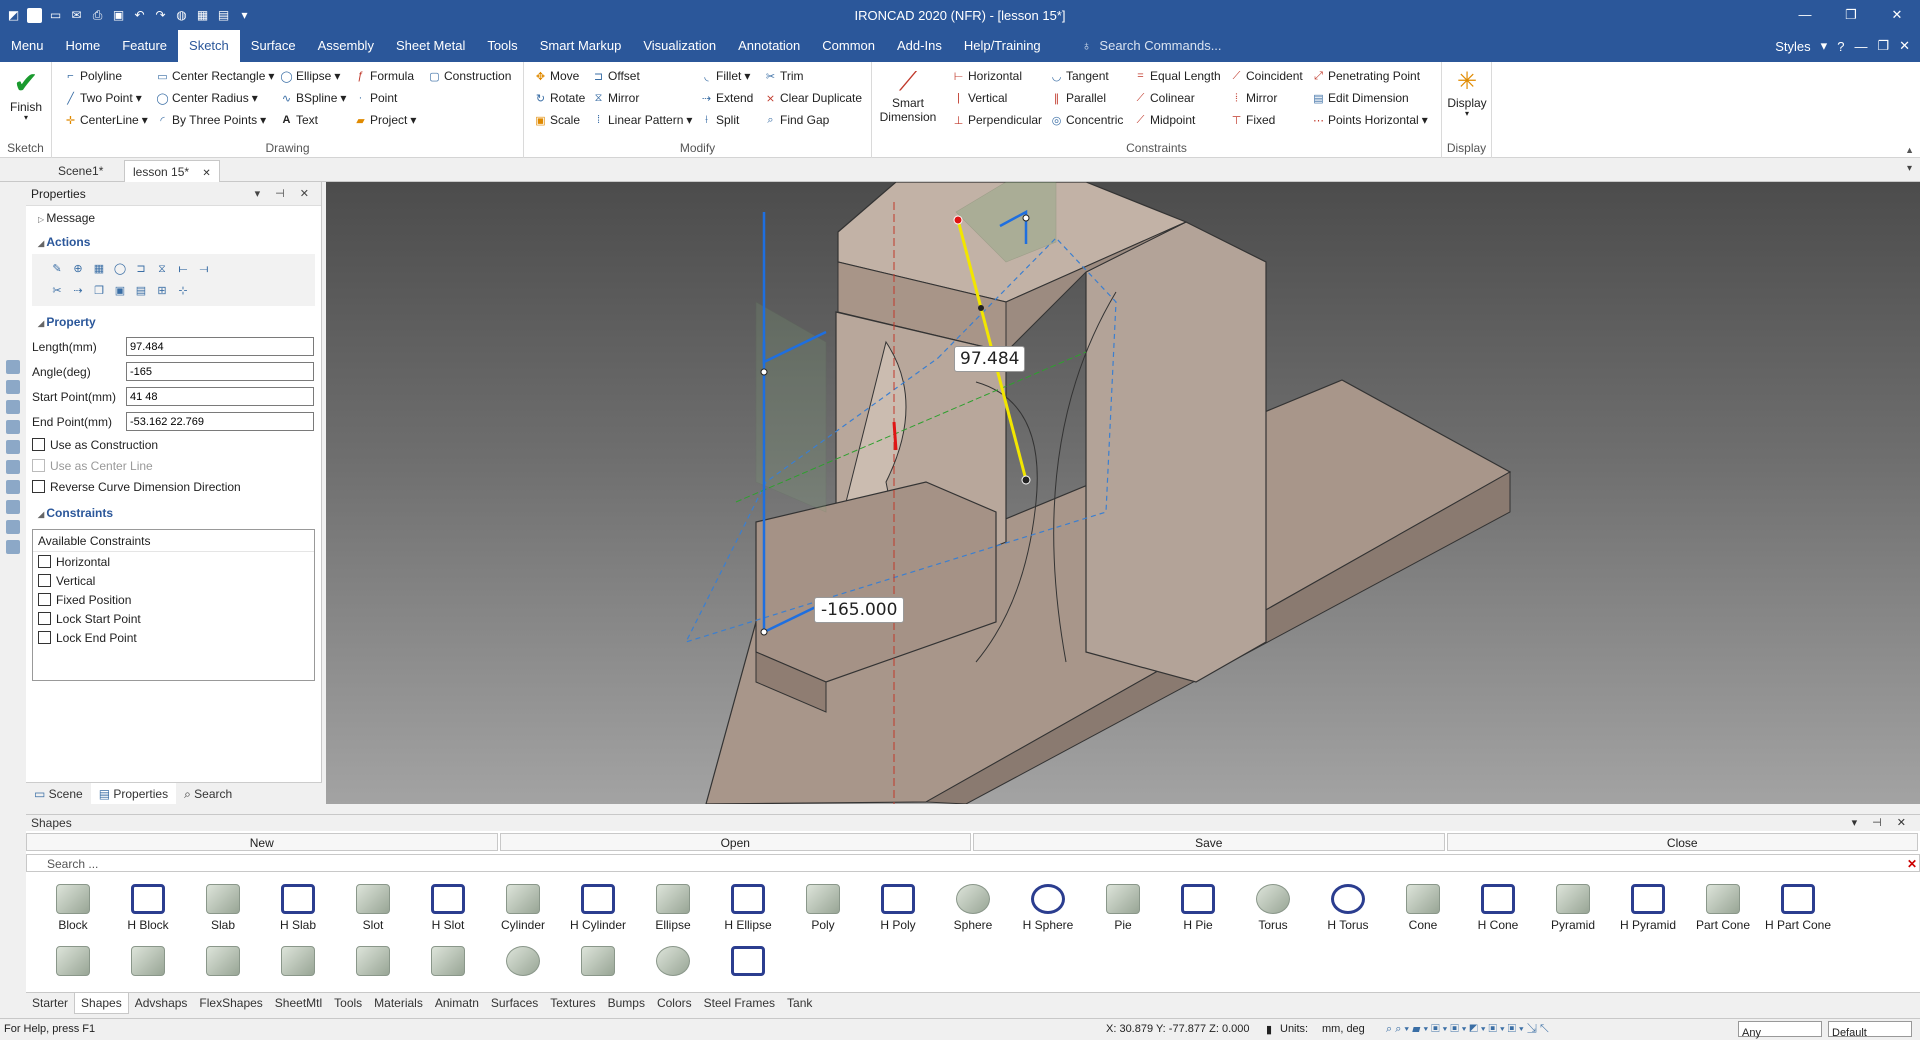  What do you see at coordinates (208, 793) in the screenshot?
I see `panel-tab-search: ⌕ Search` at bounding box center [208, 793].